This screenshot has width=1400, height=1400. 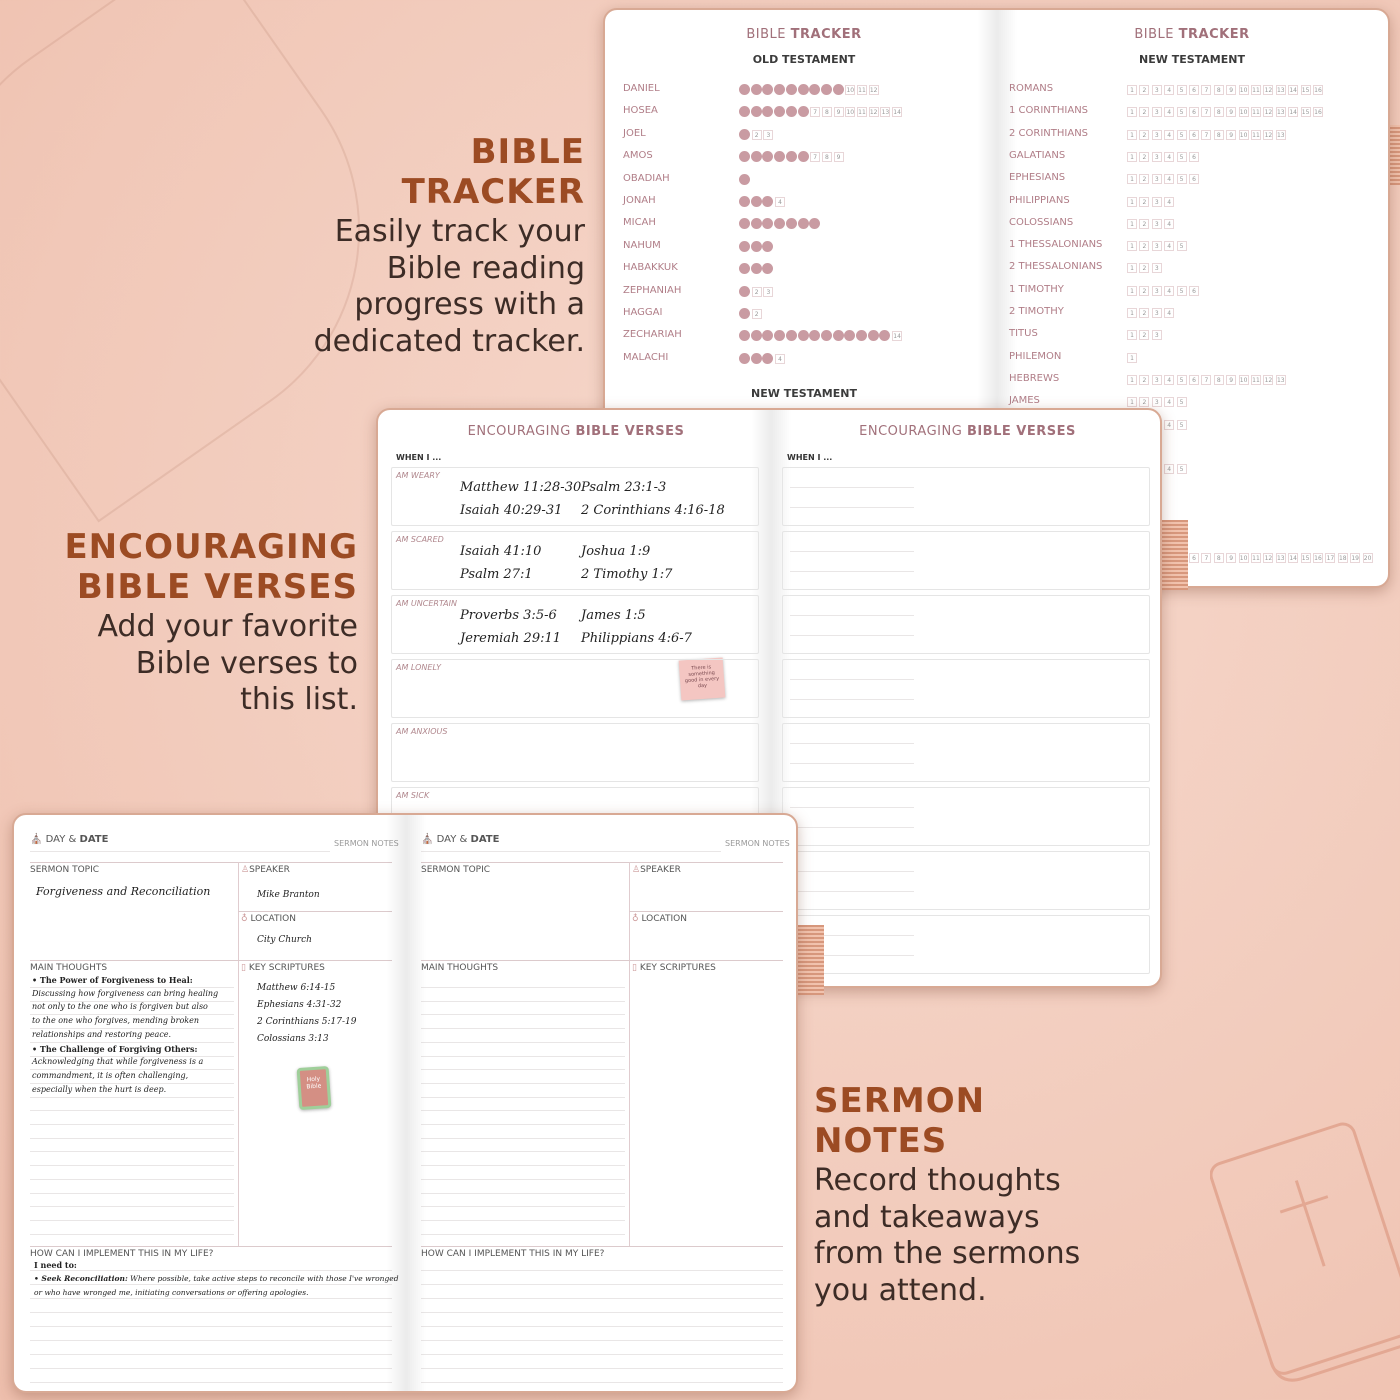 What do you see at coordinates (575, 688) in the screenshot?
I see `verse-box-am-lonely` at bounding box center [575, 688].